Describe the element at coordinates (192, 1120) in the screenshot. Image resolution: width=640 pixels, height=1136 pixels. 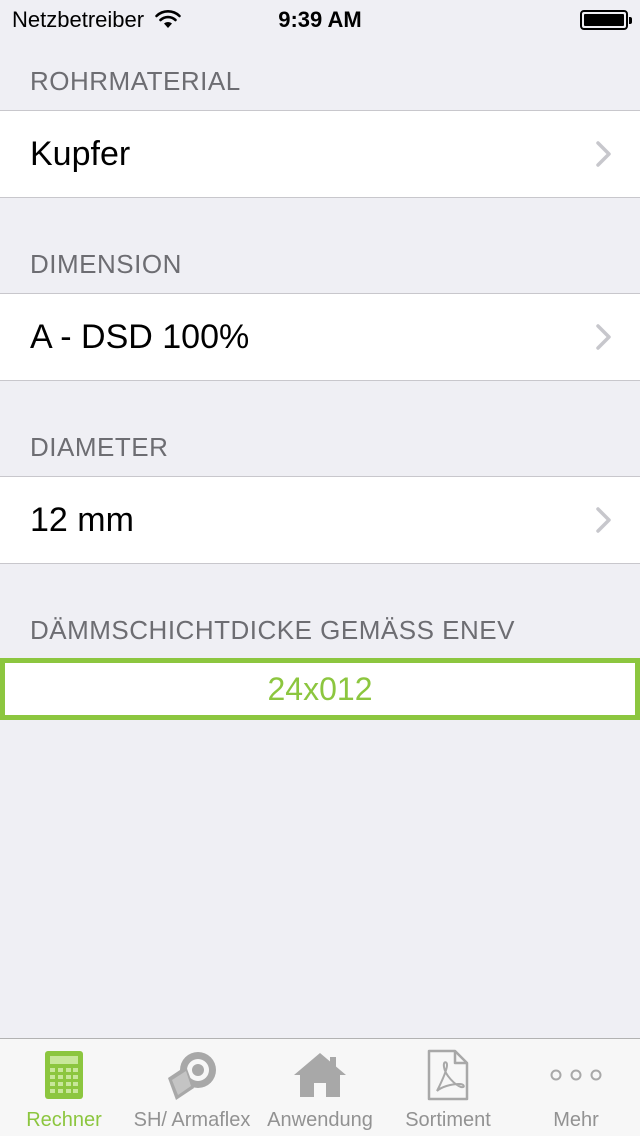
I see `tab-label-sh-armaflex: SH/ Armaflex` at that location.